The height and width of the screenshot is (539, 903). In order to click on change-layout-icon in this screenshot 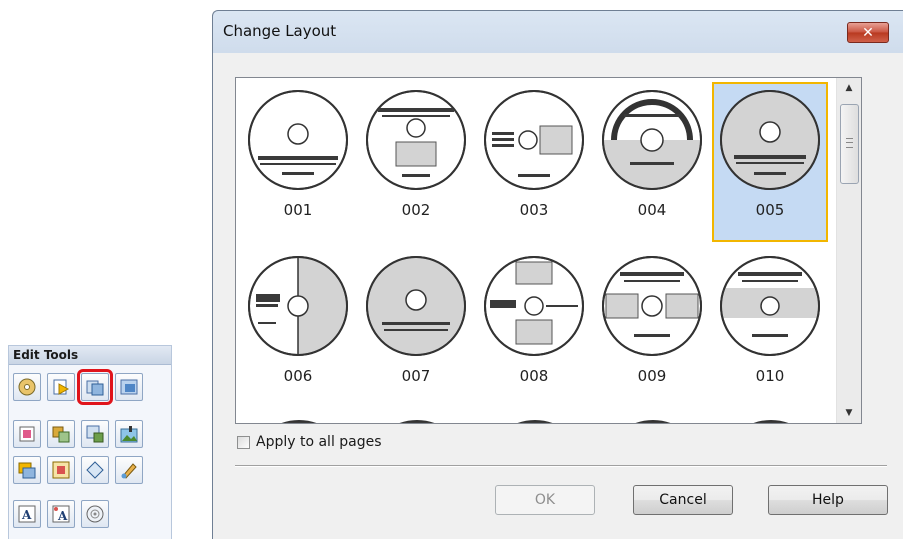, I will do `click(95, 388)`.